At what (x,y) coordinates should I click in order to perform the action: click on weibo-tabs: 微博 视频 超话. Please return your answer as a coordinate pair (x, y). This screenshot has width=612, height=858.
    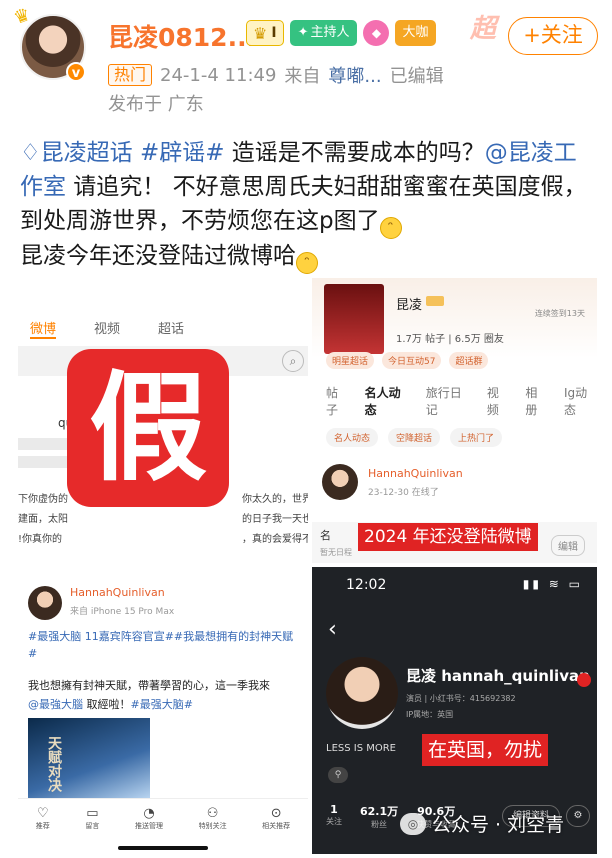
    Looking at the image, I should click on (165, 328).